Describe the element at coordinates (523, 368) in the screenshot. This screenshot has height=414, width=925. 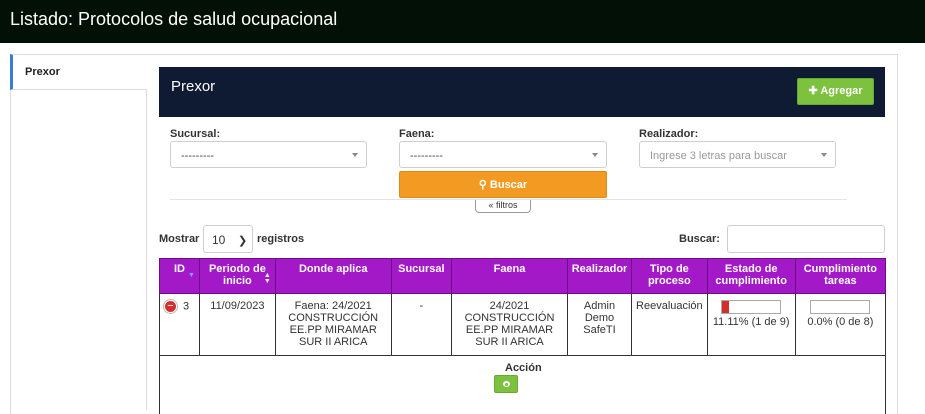
I see `action-label: Acción` at that location.